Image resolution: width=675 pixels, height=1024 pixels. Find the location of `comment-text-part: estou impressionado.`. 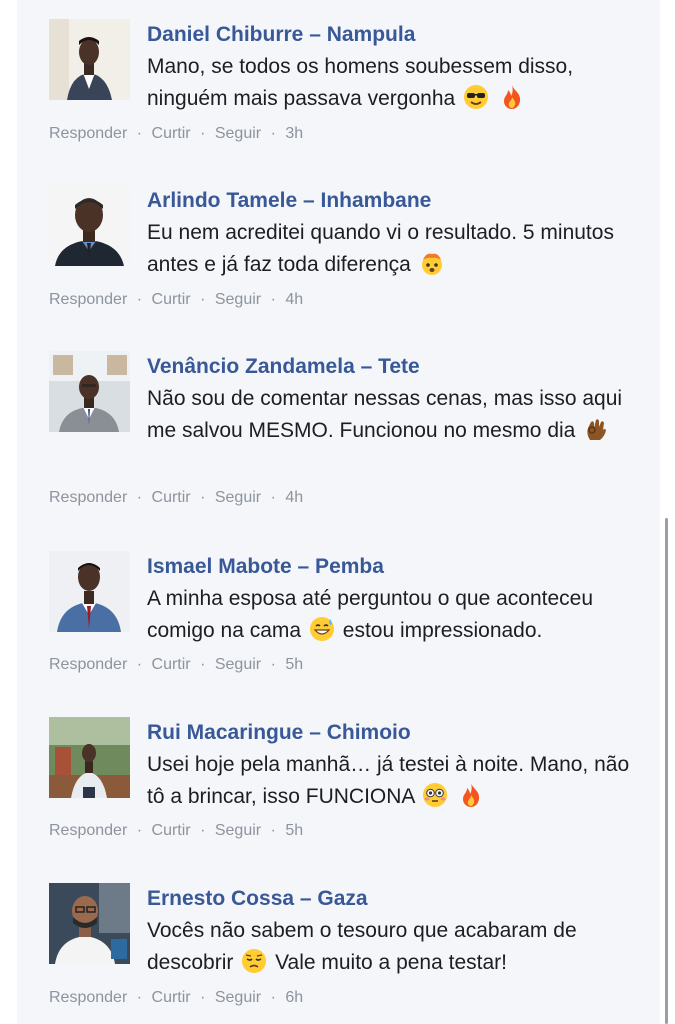

comment-text-part: estou impressionado. is located at coordinates (442, 630).